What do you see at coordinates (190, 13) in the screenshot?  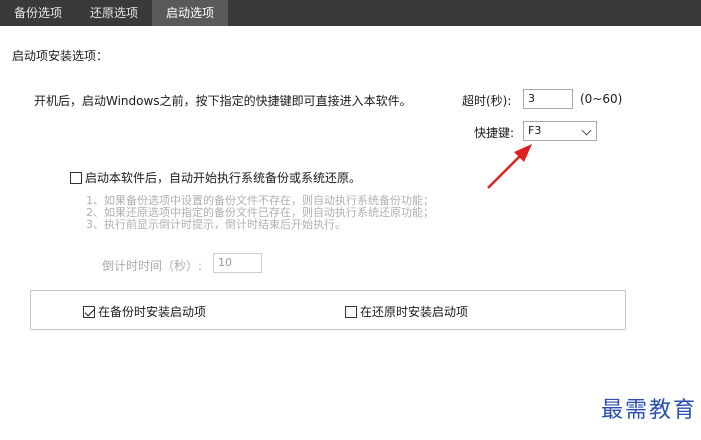 I see `tab-startup-options: 启动选项` at bounding box center [190, 13].